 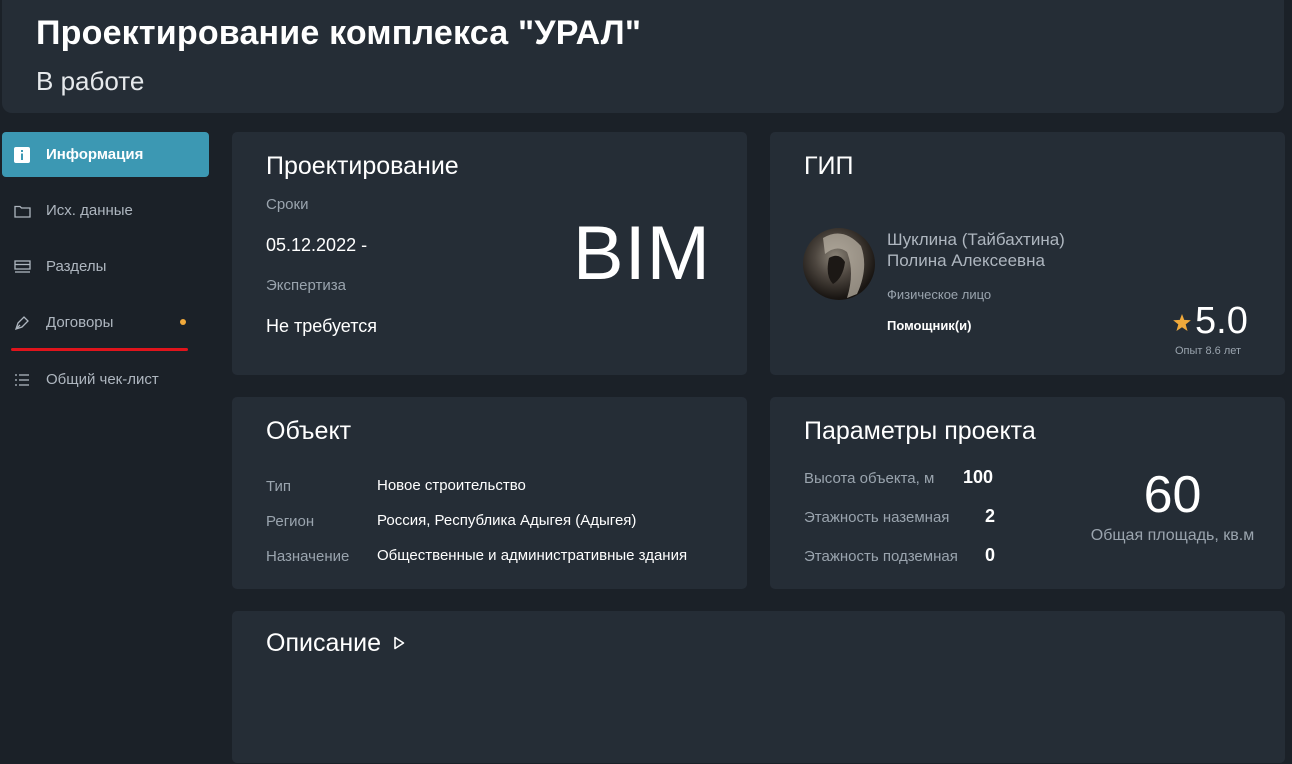 What do you see at coordinates (102, 379) in the screenshot?
I see `sidebar-item-label: Общий чек-лист` at bounding box center [102, 379].